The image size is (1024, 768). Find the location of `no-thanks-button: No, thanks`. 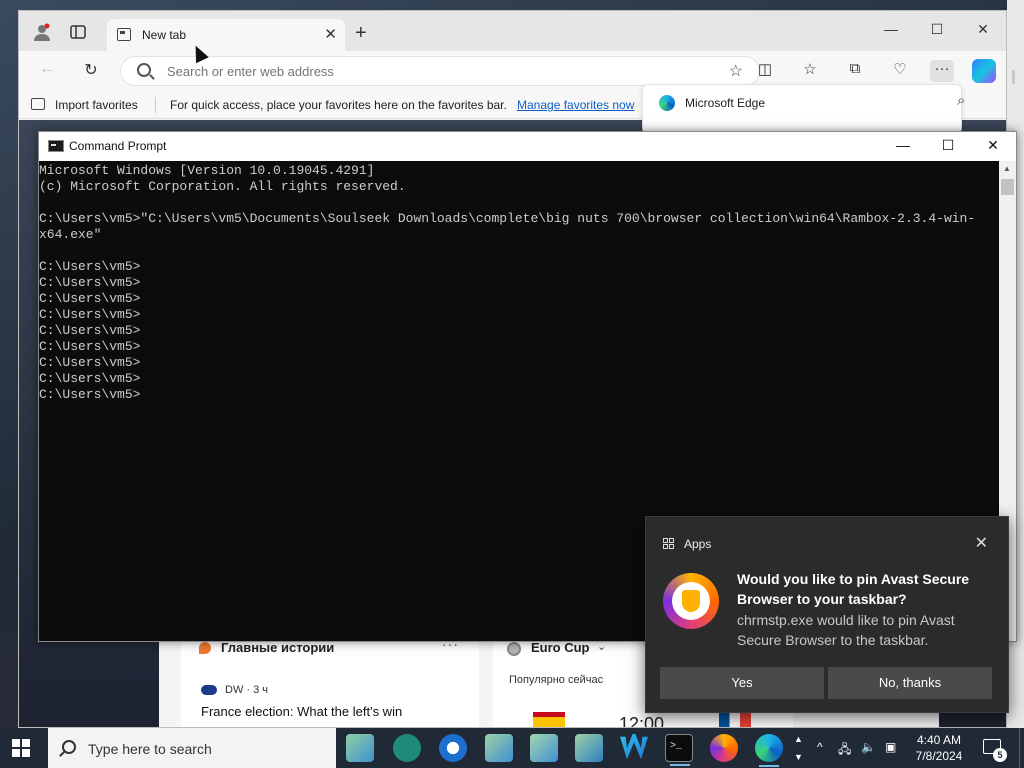

no-thanks-button: No, thanks is located at coordinates (910, 683).